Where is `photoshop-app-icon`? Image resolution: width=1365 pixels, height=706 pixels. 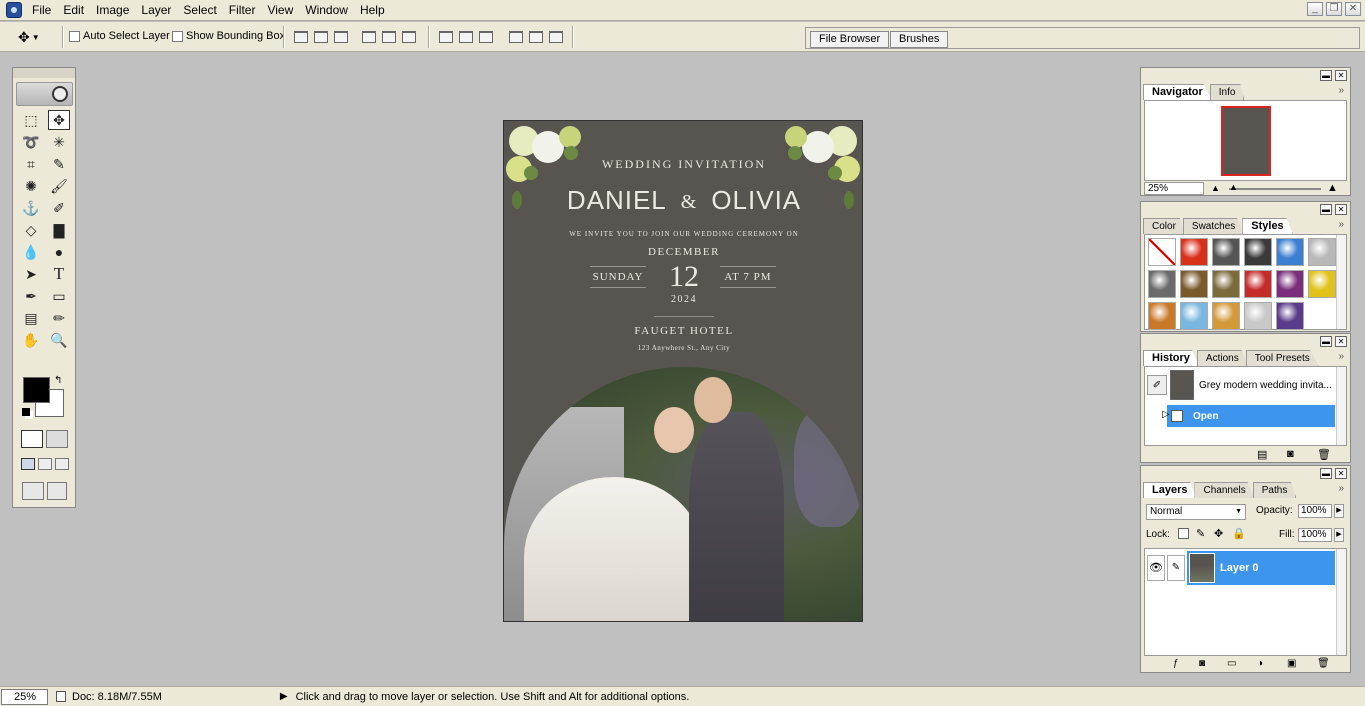
photoshop-app-icon is located at coordinates (14, 10).